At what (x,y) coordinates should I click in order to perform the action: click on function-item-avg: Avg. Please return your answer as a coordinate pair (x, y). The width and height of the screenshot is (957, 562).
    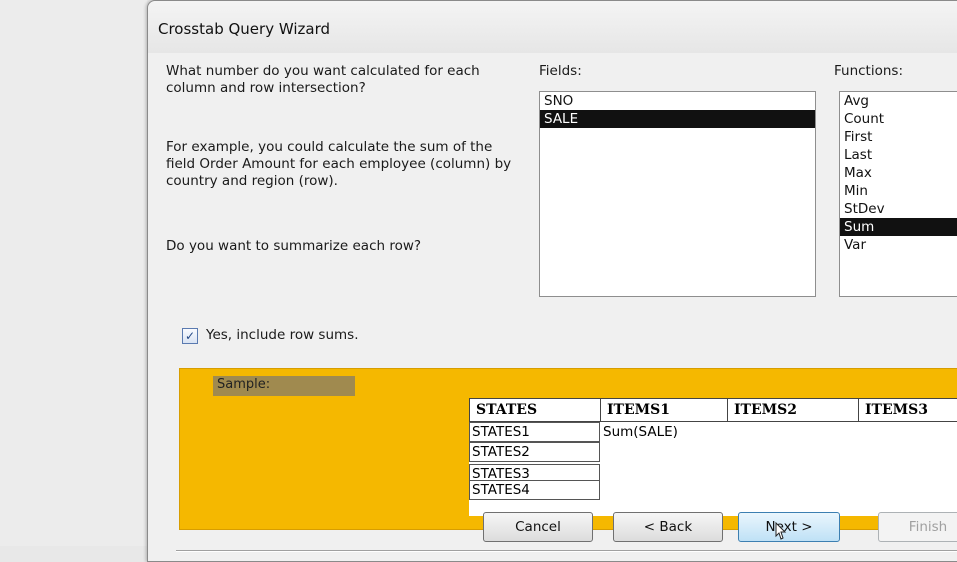
    Looking at the image, I should click on (898, 101).